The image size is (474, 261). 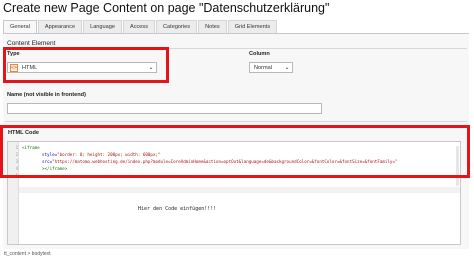 What do you see at coordinates (16, 175) in the screenshot?
I see `line-number: 5` at bounding box center [16, 175].